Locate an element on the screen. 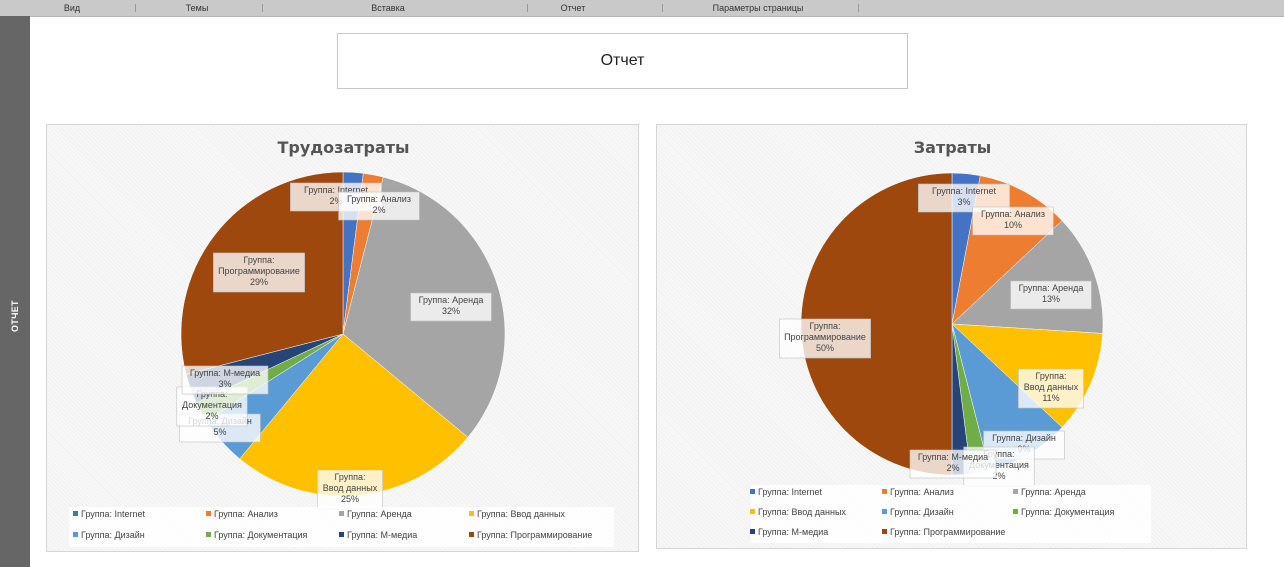  data-label-text: 11% is located at coordinates (1050, 398).